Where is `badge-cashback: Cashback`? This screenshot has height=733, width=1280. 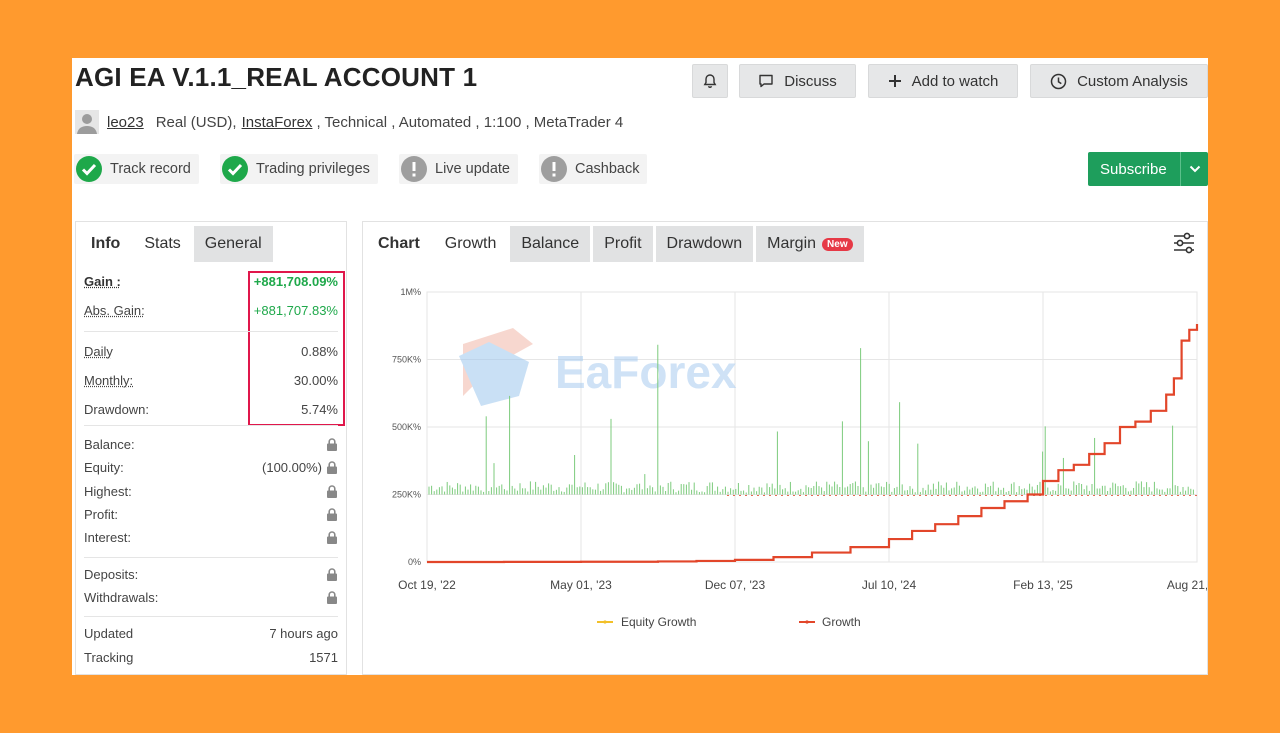 badge-cashback: Cashback is located at coordinates (593, 169).